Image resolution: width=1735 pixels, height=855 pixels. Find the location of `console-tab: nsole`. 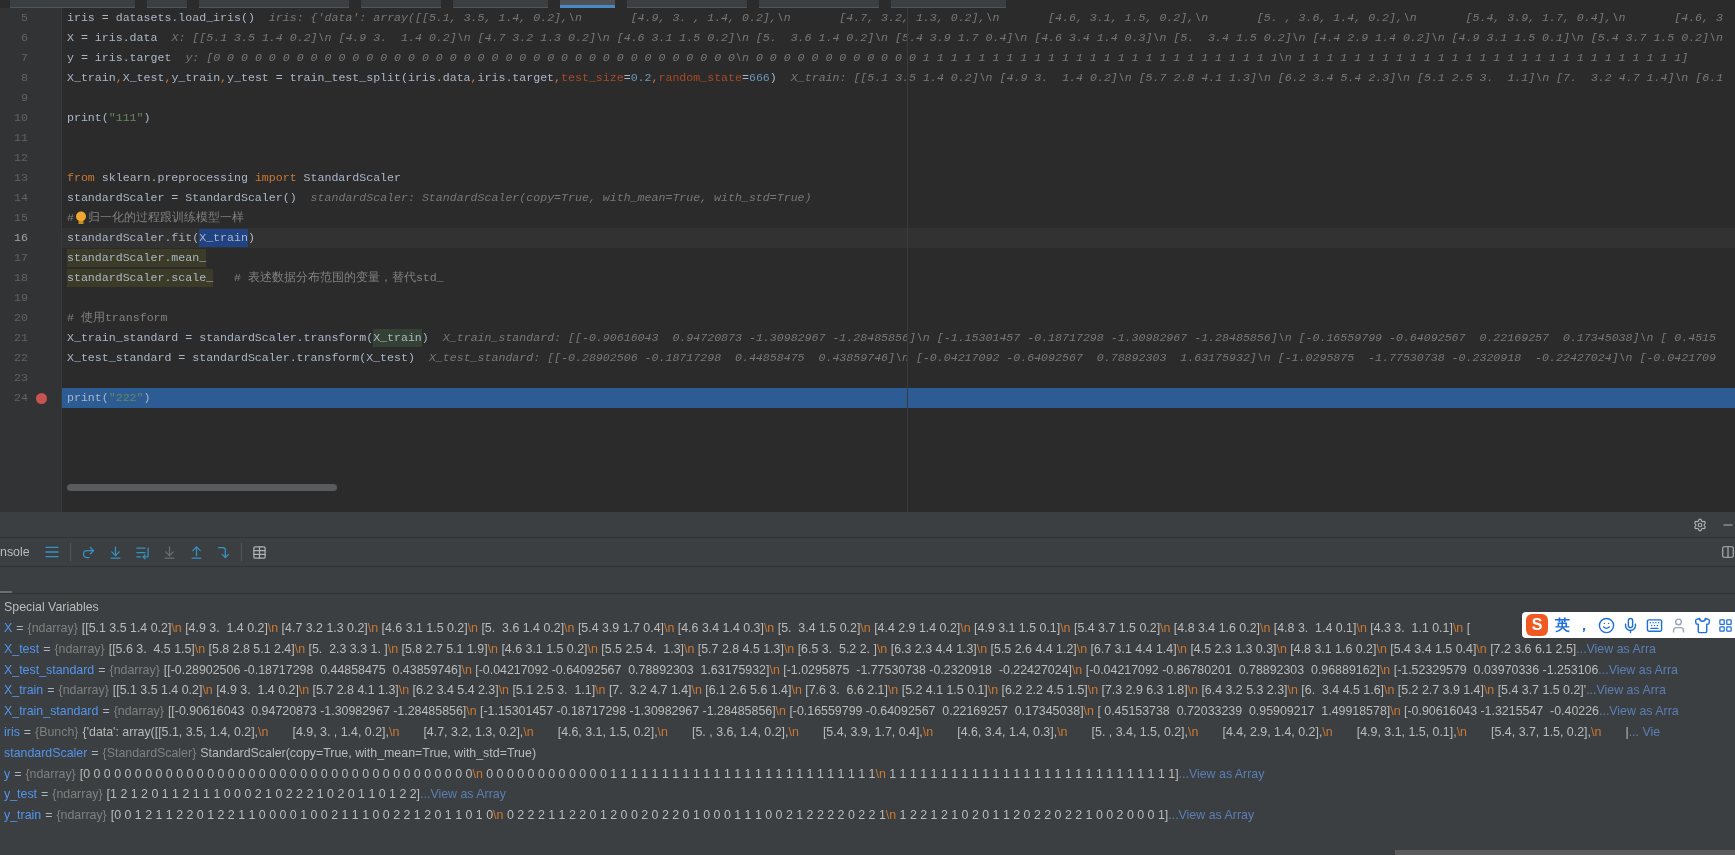

console-tab: nsole is located at coordinates (22, 552).